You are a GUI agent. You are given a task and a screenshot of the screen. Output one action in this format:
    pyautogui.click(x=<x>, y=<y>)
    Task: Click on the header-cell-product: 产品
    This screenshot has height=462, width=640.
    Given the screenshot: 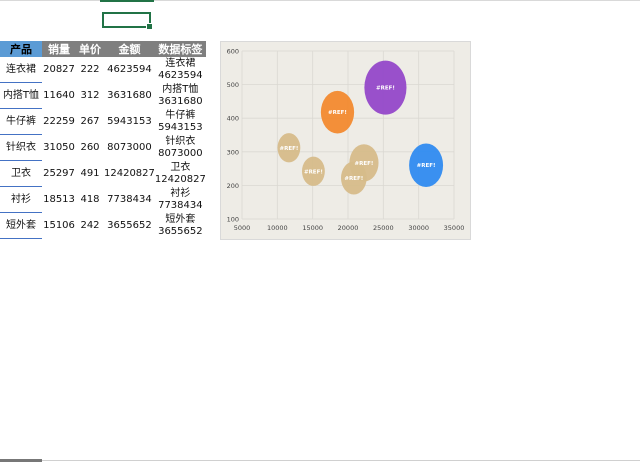 What is the action you would take?
    pyautogui.click(x=21, y=49)
    